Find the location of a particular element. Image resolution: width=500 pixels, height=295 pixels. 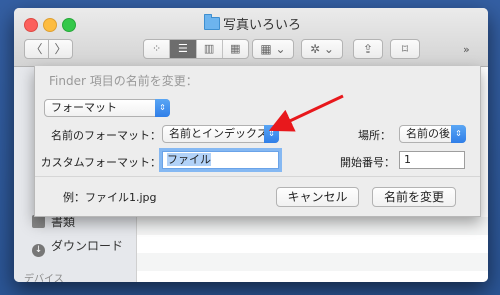

arrow-line is located at coordinates (306, 113).